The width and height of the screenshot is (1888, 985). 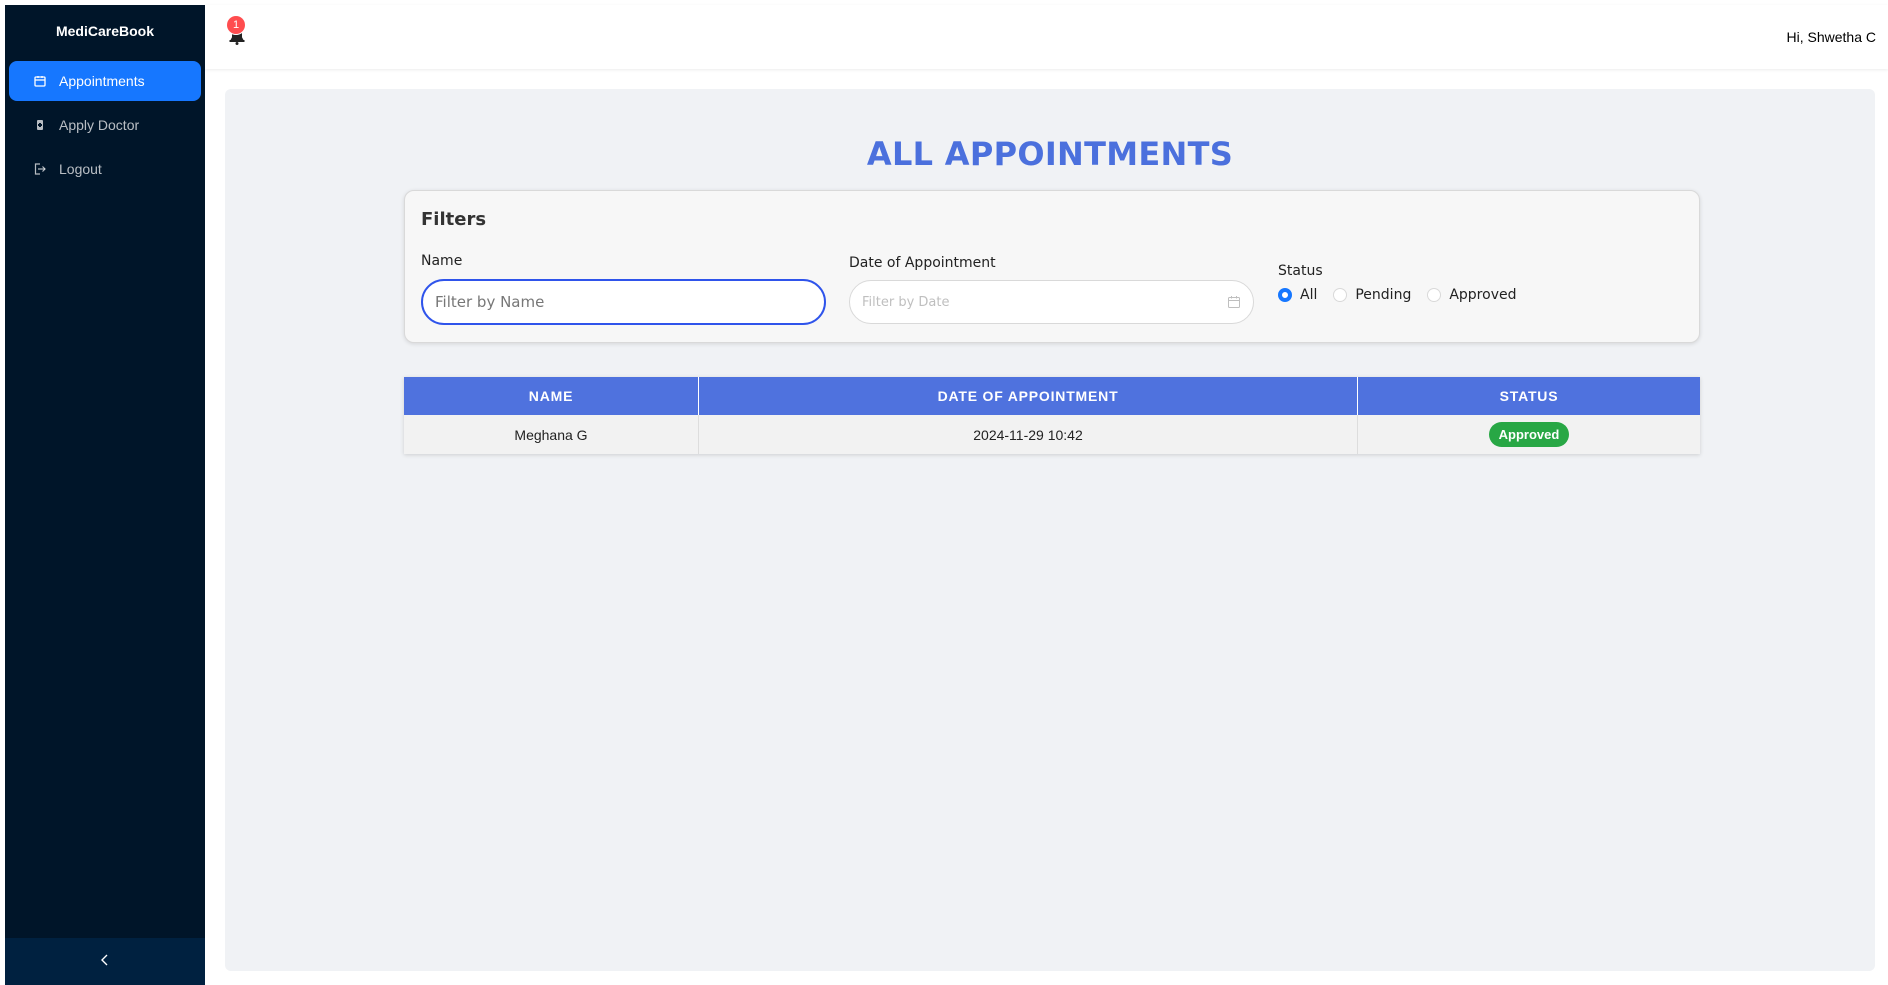 What do you see at coordinates (105, 31) in the screenshot?
I see `brand-logo: MediCareBook` at bounding box center [105, 31].